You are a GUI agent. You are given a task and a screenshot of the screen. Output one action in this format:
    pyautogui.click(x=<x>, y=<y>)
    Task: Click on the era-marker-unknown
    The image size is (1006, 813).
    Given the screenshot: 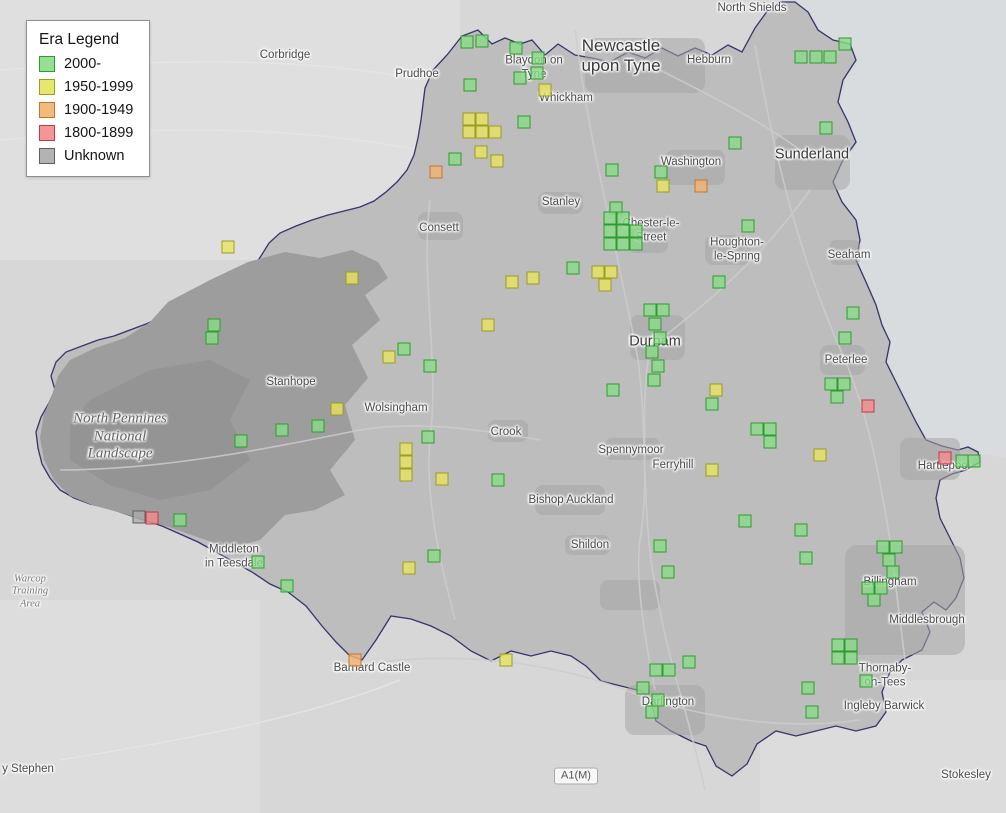 What is the action you would take?
    pyautogui.click(x=139, y=517)
    